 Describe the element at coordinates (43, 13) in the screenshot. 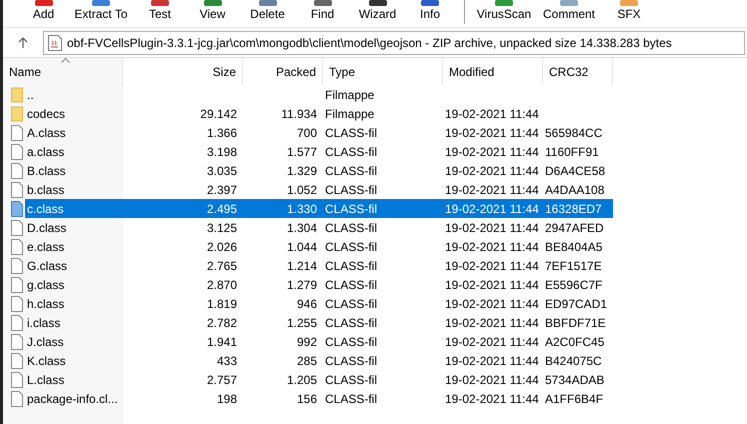

I see `toolbar-button: Add` at that location.